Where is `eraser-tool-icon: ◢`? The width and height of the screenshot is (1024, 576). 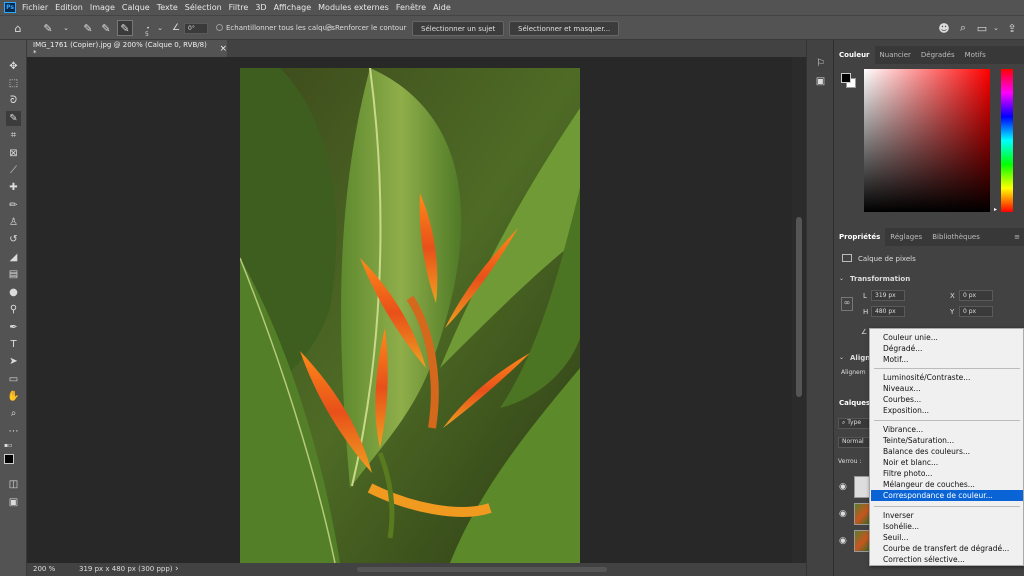
eraser-tool-icon: ◢ is located at coordinates (13, 257).